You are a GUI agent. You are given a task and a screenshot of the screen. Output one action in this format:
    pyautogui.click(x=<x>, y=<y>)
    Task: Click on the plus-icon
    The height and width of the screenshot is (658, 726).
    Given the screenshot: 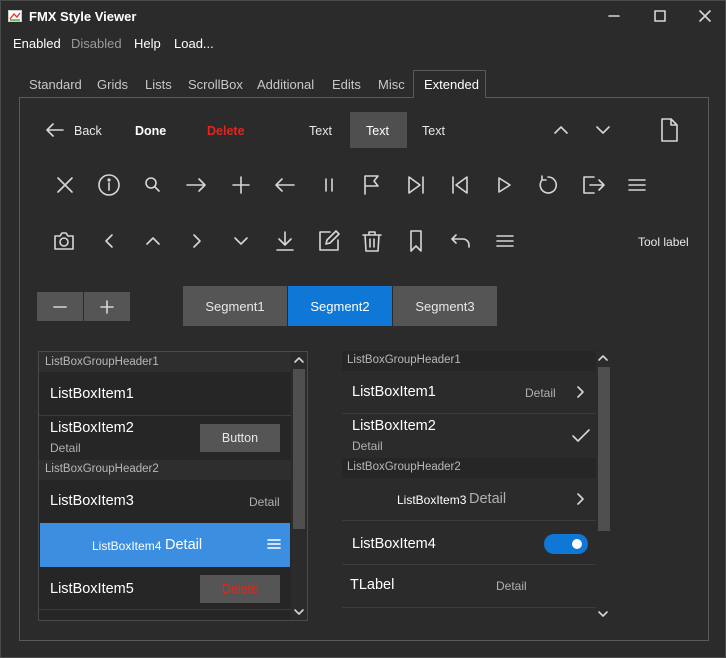 What is the action you would take?
    pyautogui.click(x=241, y=185)
    